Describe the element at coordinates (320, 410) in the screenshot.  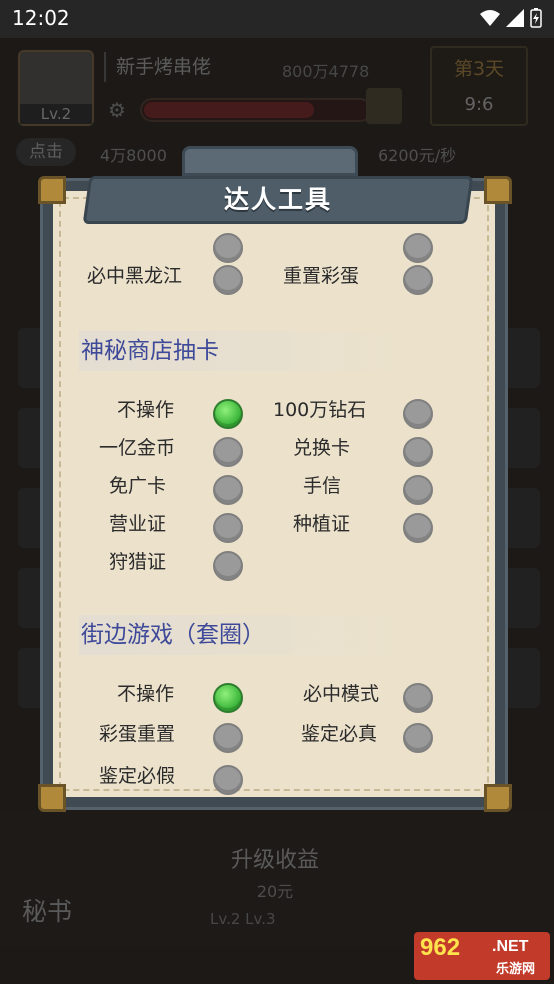
I see `option-label: 100万钻石` at that location.